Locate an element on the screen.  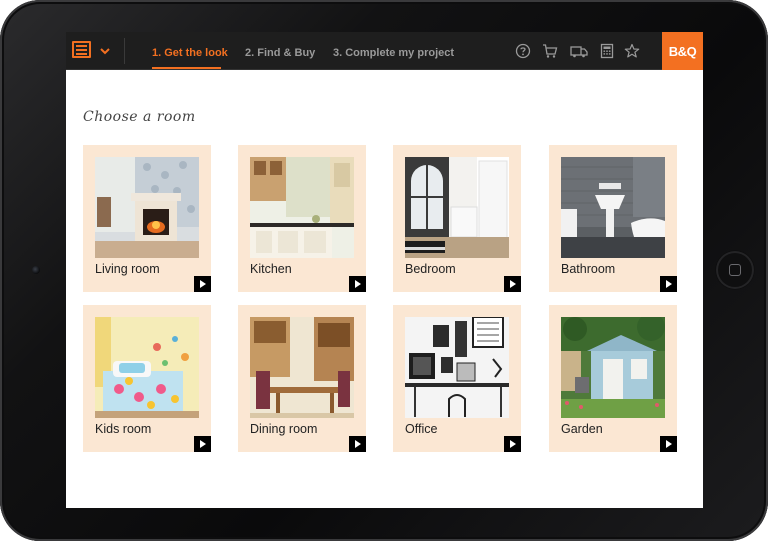
room-label: Bedroom is located at coordinates (430, 269).